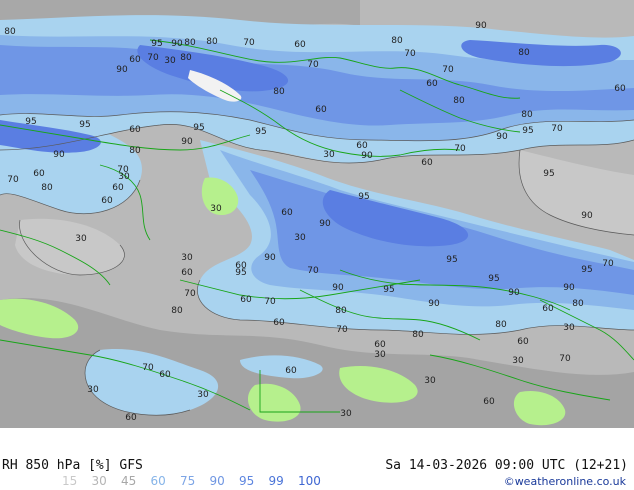 The width and height of the screenshot is (634, 490). Describe the element at coordinates (72, 465) in the screenshot. I see `map-title: RH 850 hPa [%] GFS` at that location.